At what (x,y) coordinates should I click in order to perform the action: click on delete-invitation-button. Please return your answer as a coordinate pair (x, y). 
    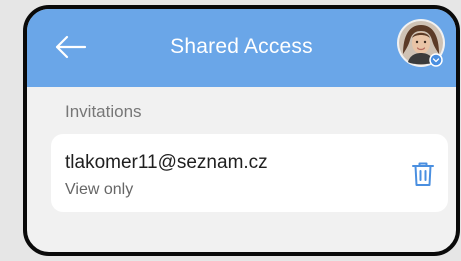
    Looking at the image, I should click on (423, 174).